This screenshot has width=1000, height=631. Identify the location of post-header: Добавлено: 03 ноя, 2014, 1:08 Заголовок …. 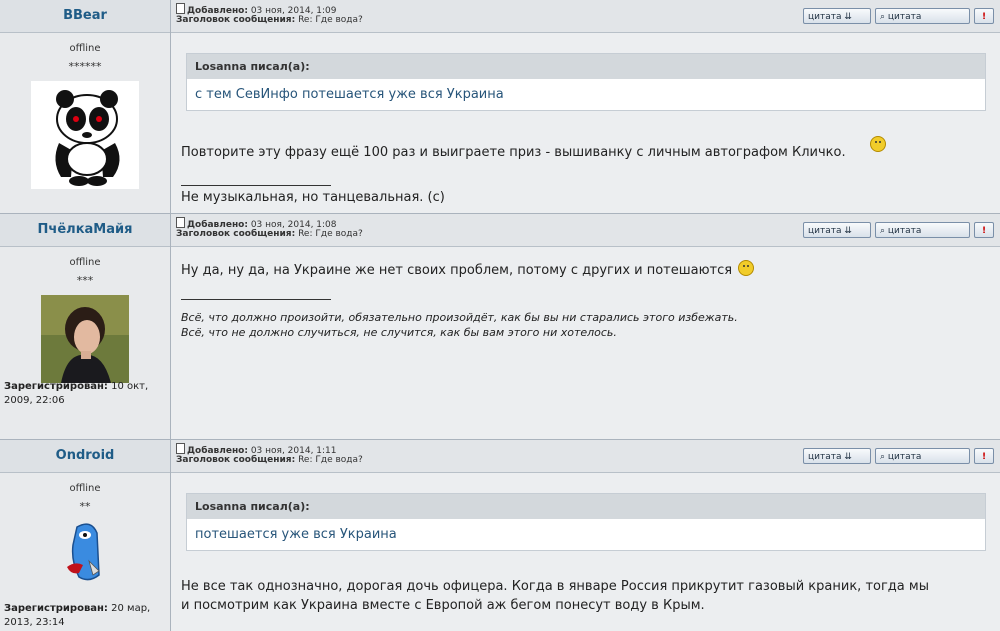
(585, 230).